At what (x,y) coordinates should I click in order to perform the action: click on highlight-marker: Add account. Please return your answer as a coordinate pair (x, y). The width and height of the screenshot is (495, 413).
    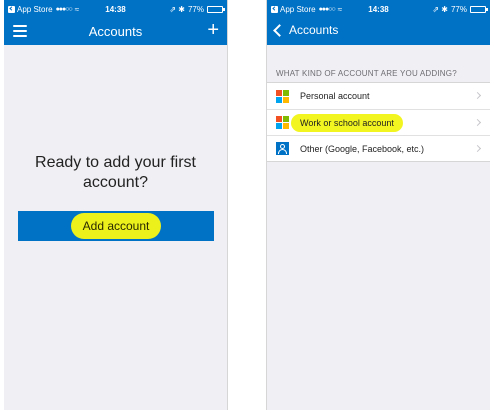
    Looking at the image, I should click on (116, 226).